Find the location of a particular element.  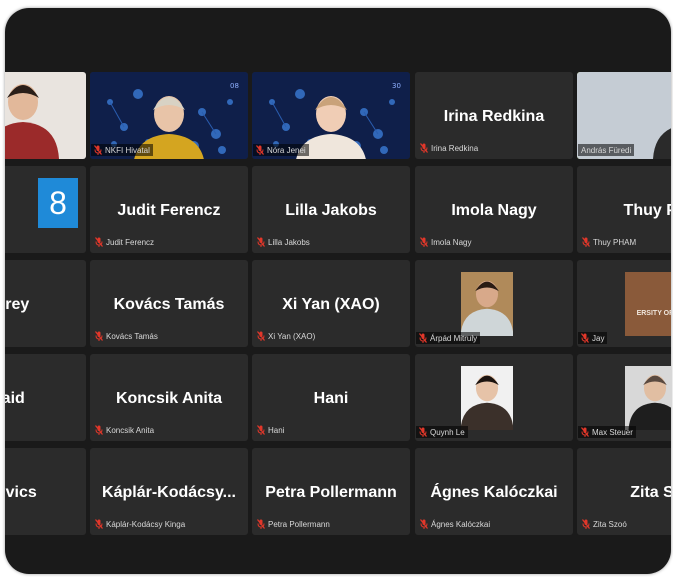

participant-video is located at coordinates (45, 115).